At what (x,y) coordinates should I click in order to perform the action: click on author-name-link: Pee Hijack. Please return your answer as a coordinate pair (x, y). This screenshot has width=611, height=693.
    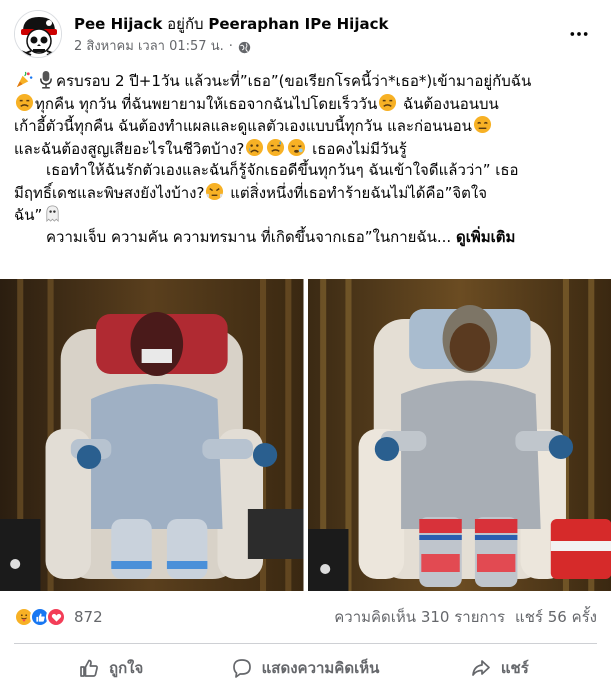
    Looking at the image, I should click on (118, 24).